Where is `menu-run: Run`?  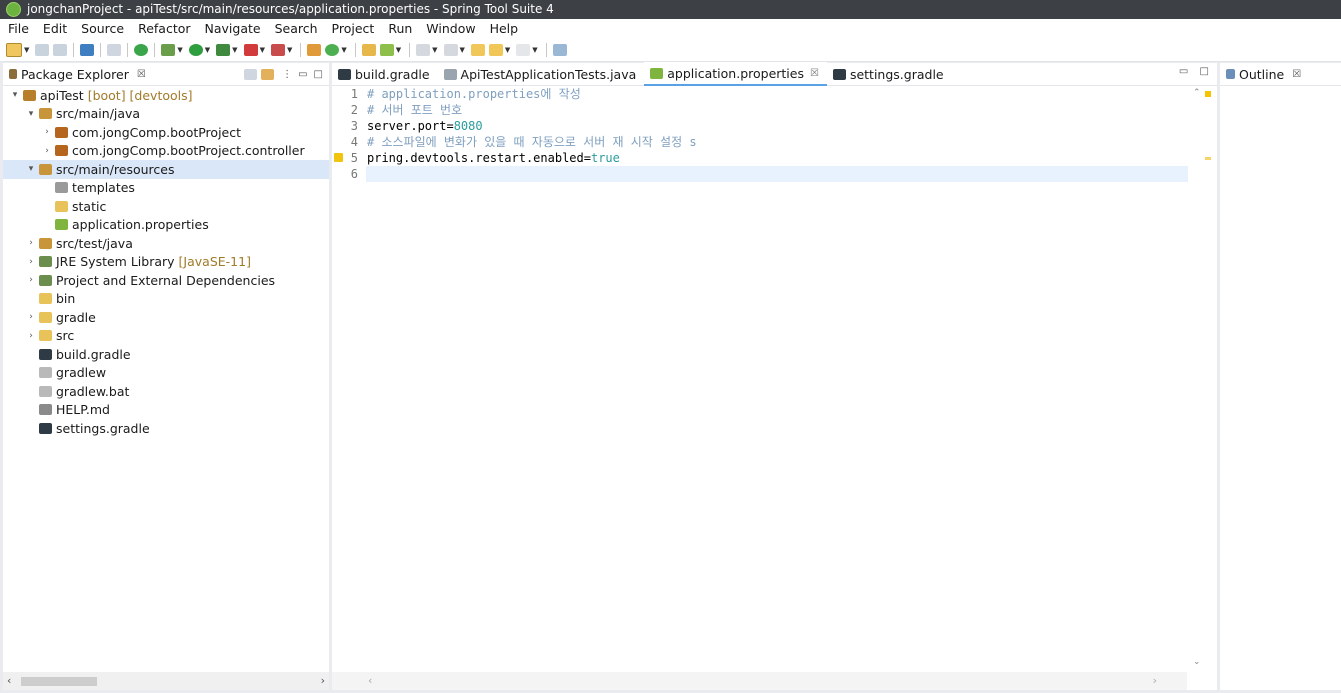 menu-run: Run is located at coordinates (399, 29).